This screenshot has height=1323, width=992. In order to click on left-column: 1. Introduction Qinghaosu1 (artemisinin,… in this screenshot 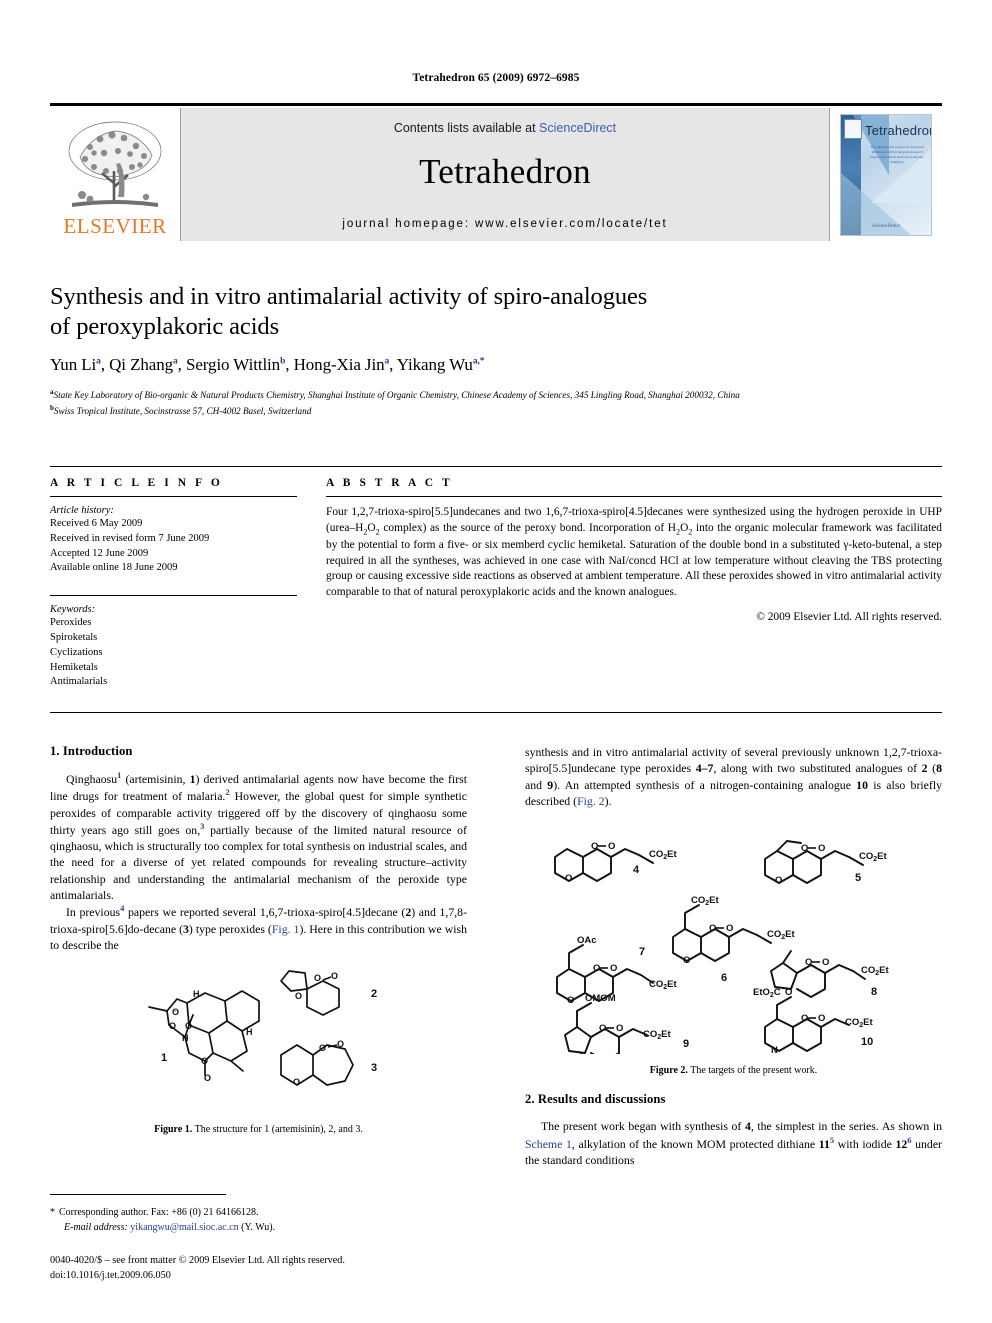, I will do `click(258, 956)`.